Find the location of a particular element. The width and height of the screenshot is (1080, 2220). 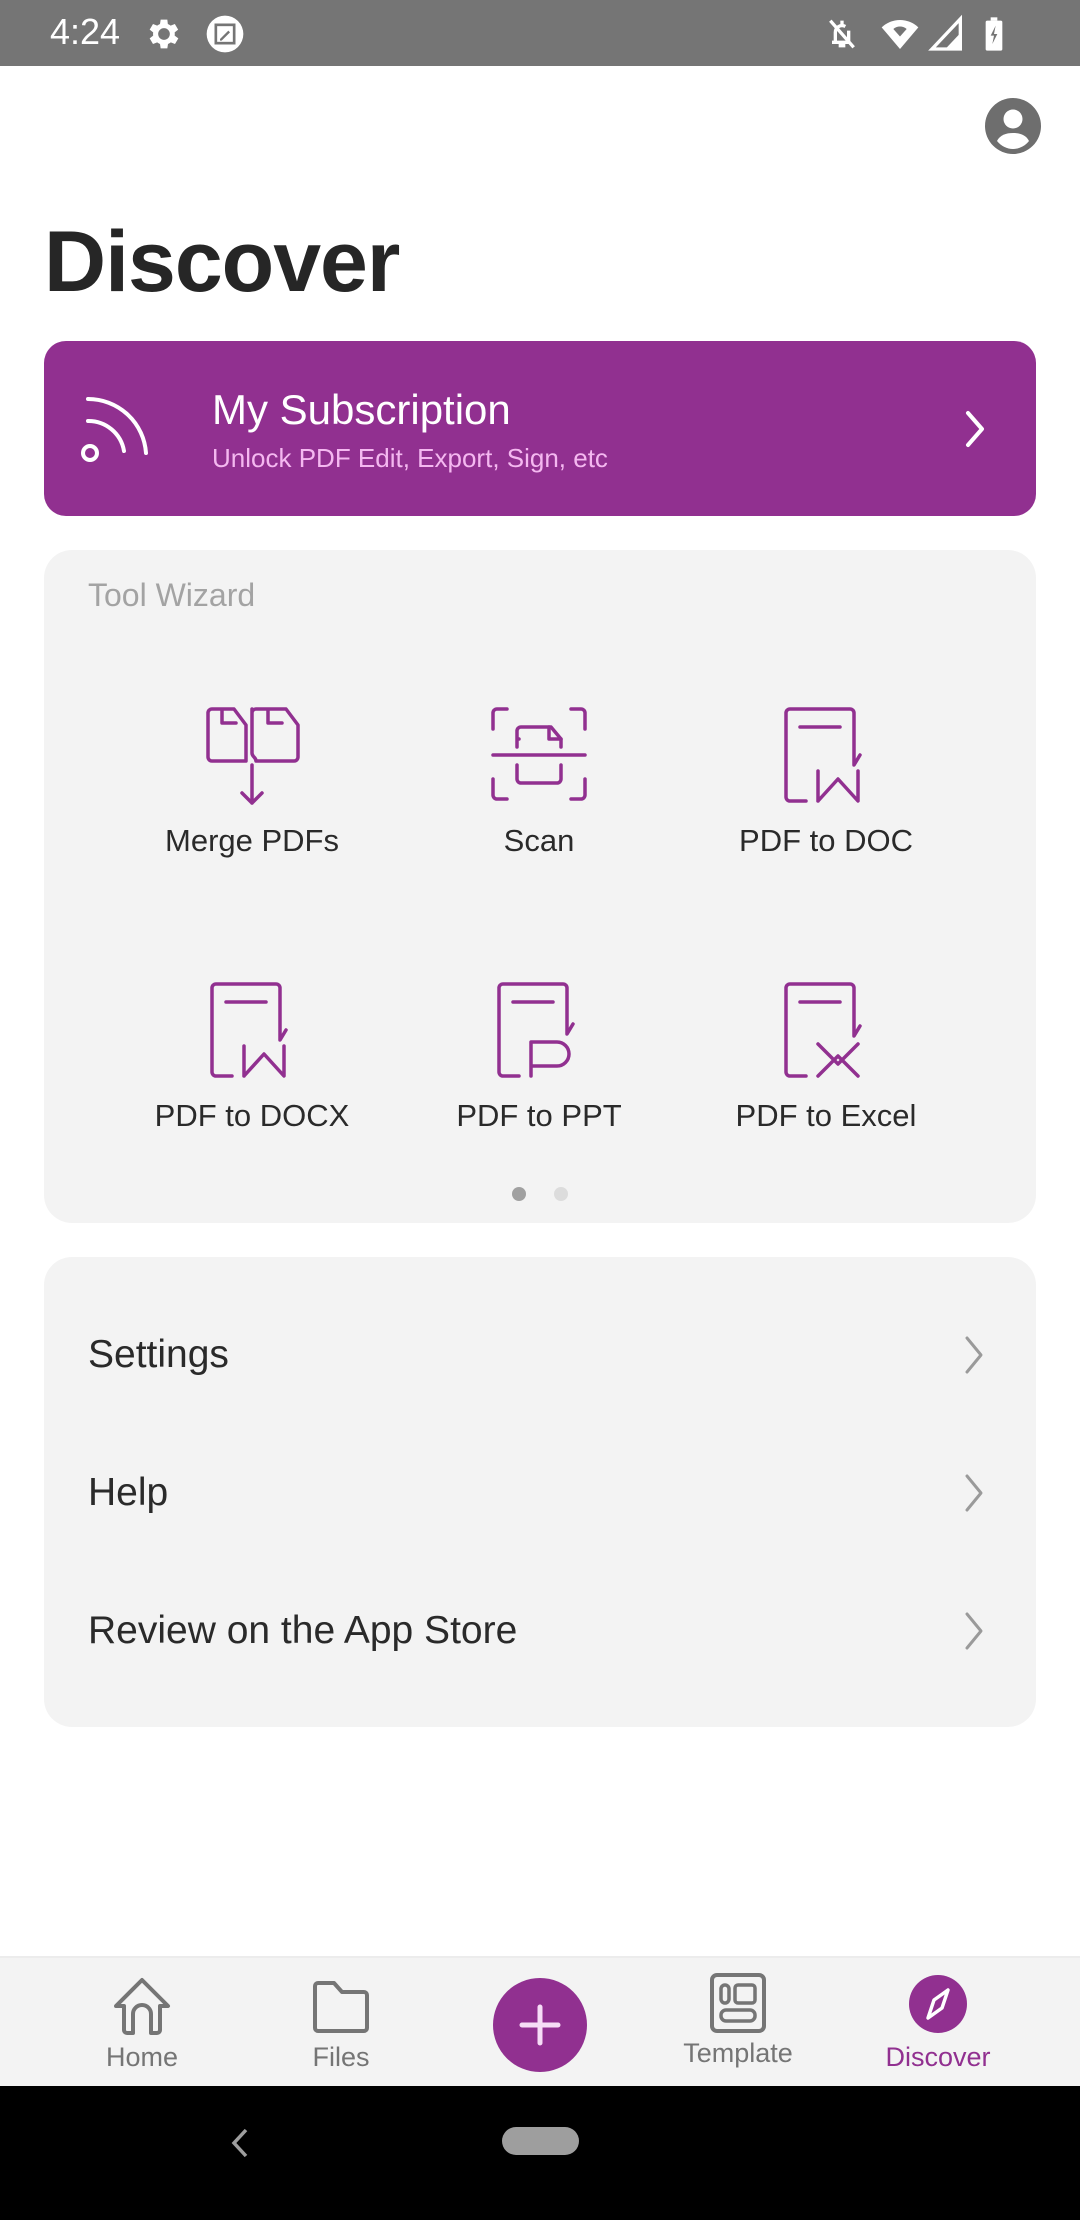

template-icon is located at coordinates (738, 2003).